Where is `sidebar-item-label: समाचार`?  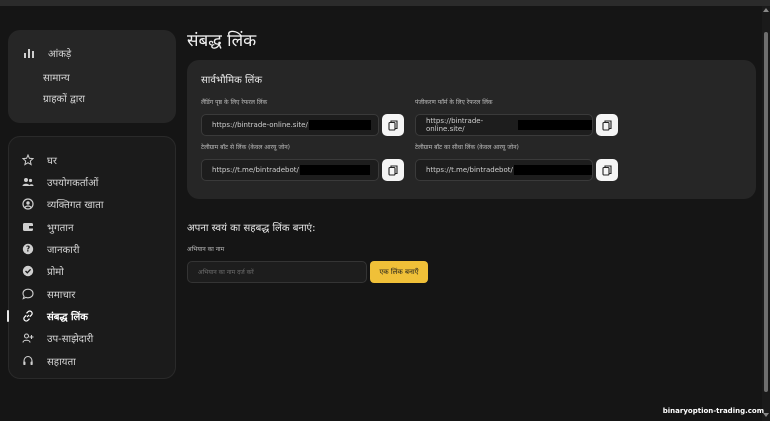 sidebar-item-label: समाचार is located at coordinates (61, 295).